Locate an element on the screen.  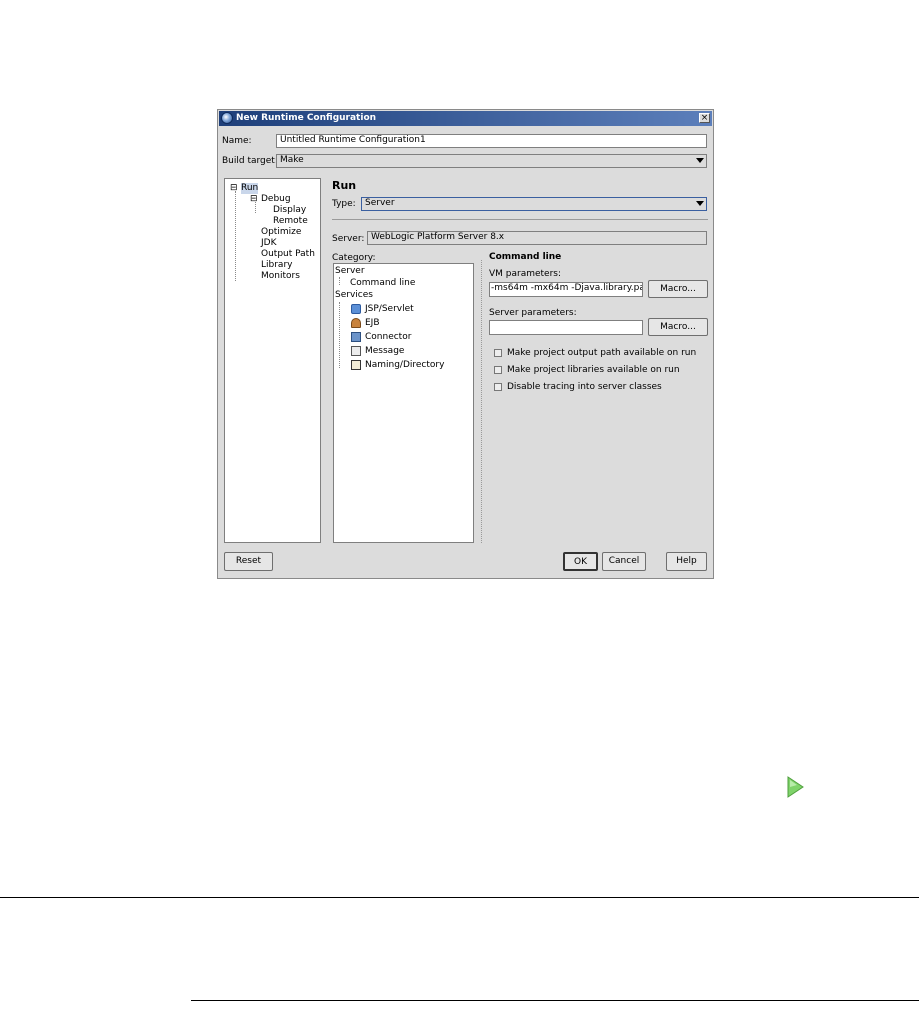
type-select: Server is located at coordinates (534, 204).